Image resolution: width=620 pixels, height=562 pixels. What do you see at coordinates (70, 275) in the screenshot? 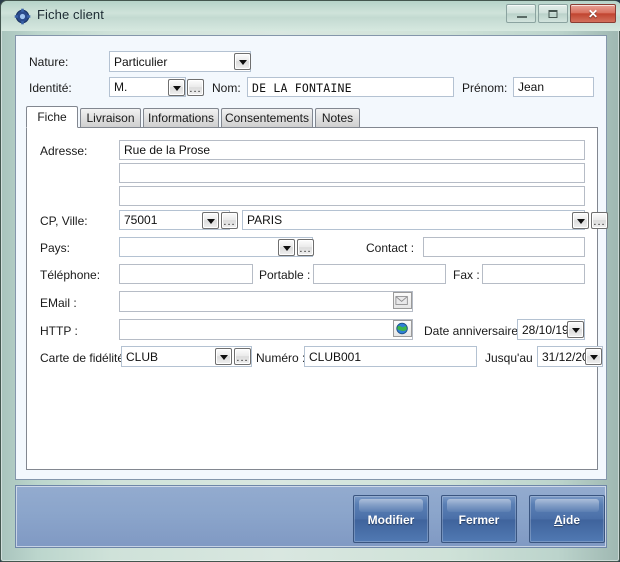
I see `label-telephone: Téléphone:` at bounding box center [70, 275].